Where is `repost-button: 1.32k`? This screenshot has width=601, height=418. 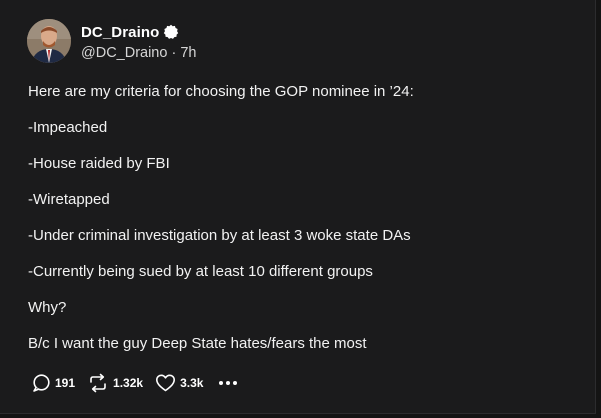
repost-button: 1.32k is located at coordinates (115, 383).